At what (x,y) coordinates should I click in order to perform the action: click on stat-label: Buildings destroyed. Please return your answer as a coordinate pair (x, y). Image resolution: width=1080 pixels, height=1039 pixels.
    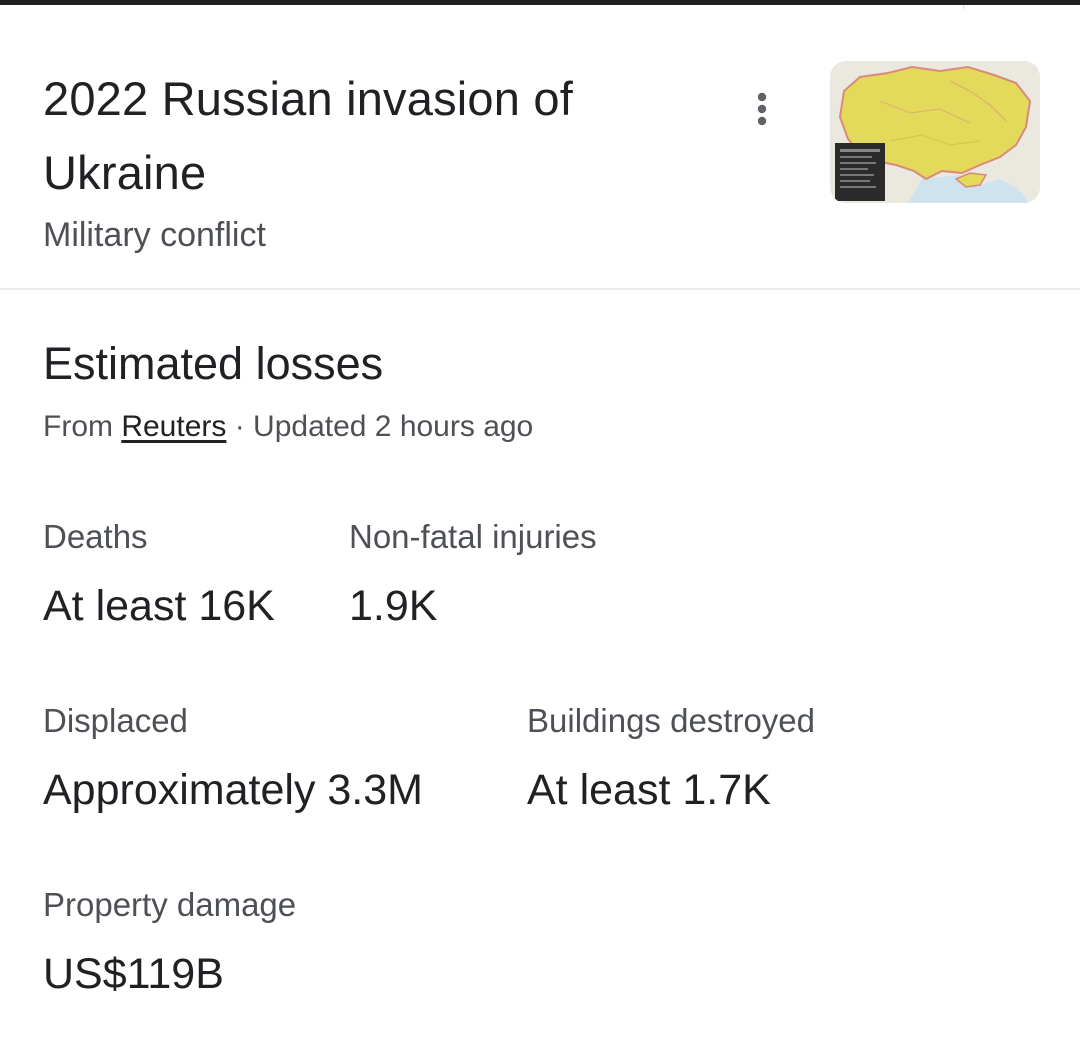
    Looking at the image, I should click on (671, 720).